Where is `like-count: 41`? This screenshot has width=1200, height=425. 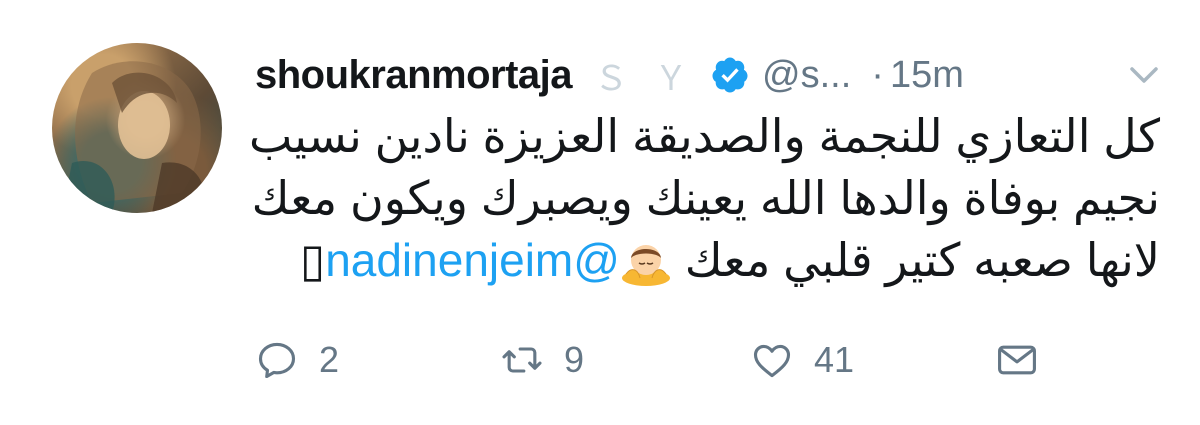
like-count: 41 is located at coordinates (834, 359).